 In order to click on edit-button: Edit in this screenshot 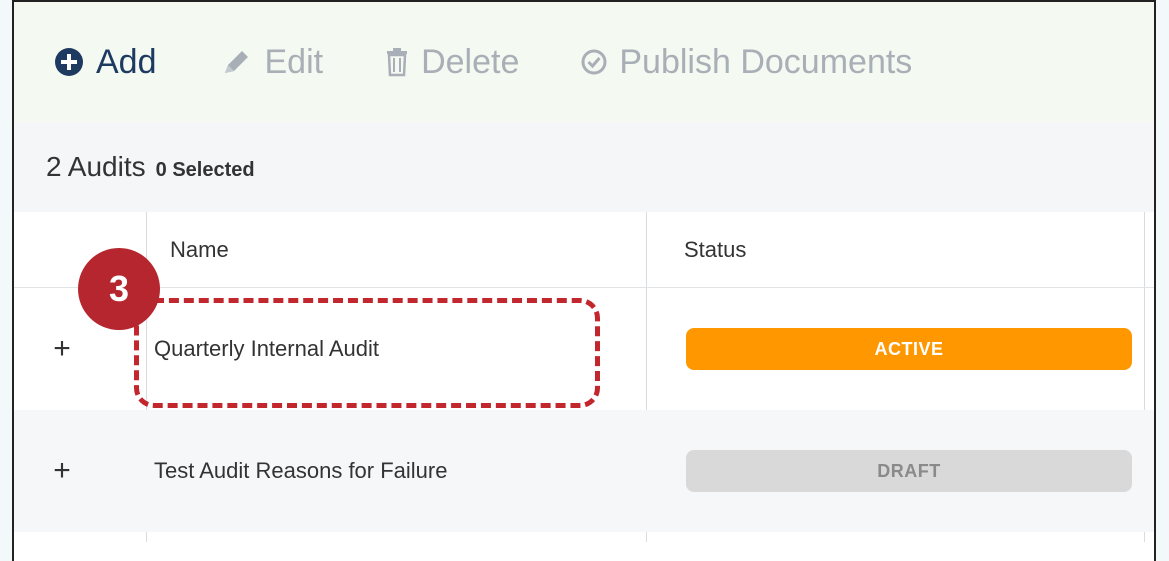, I will do `click(271, 62)`.